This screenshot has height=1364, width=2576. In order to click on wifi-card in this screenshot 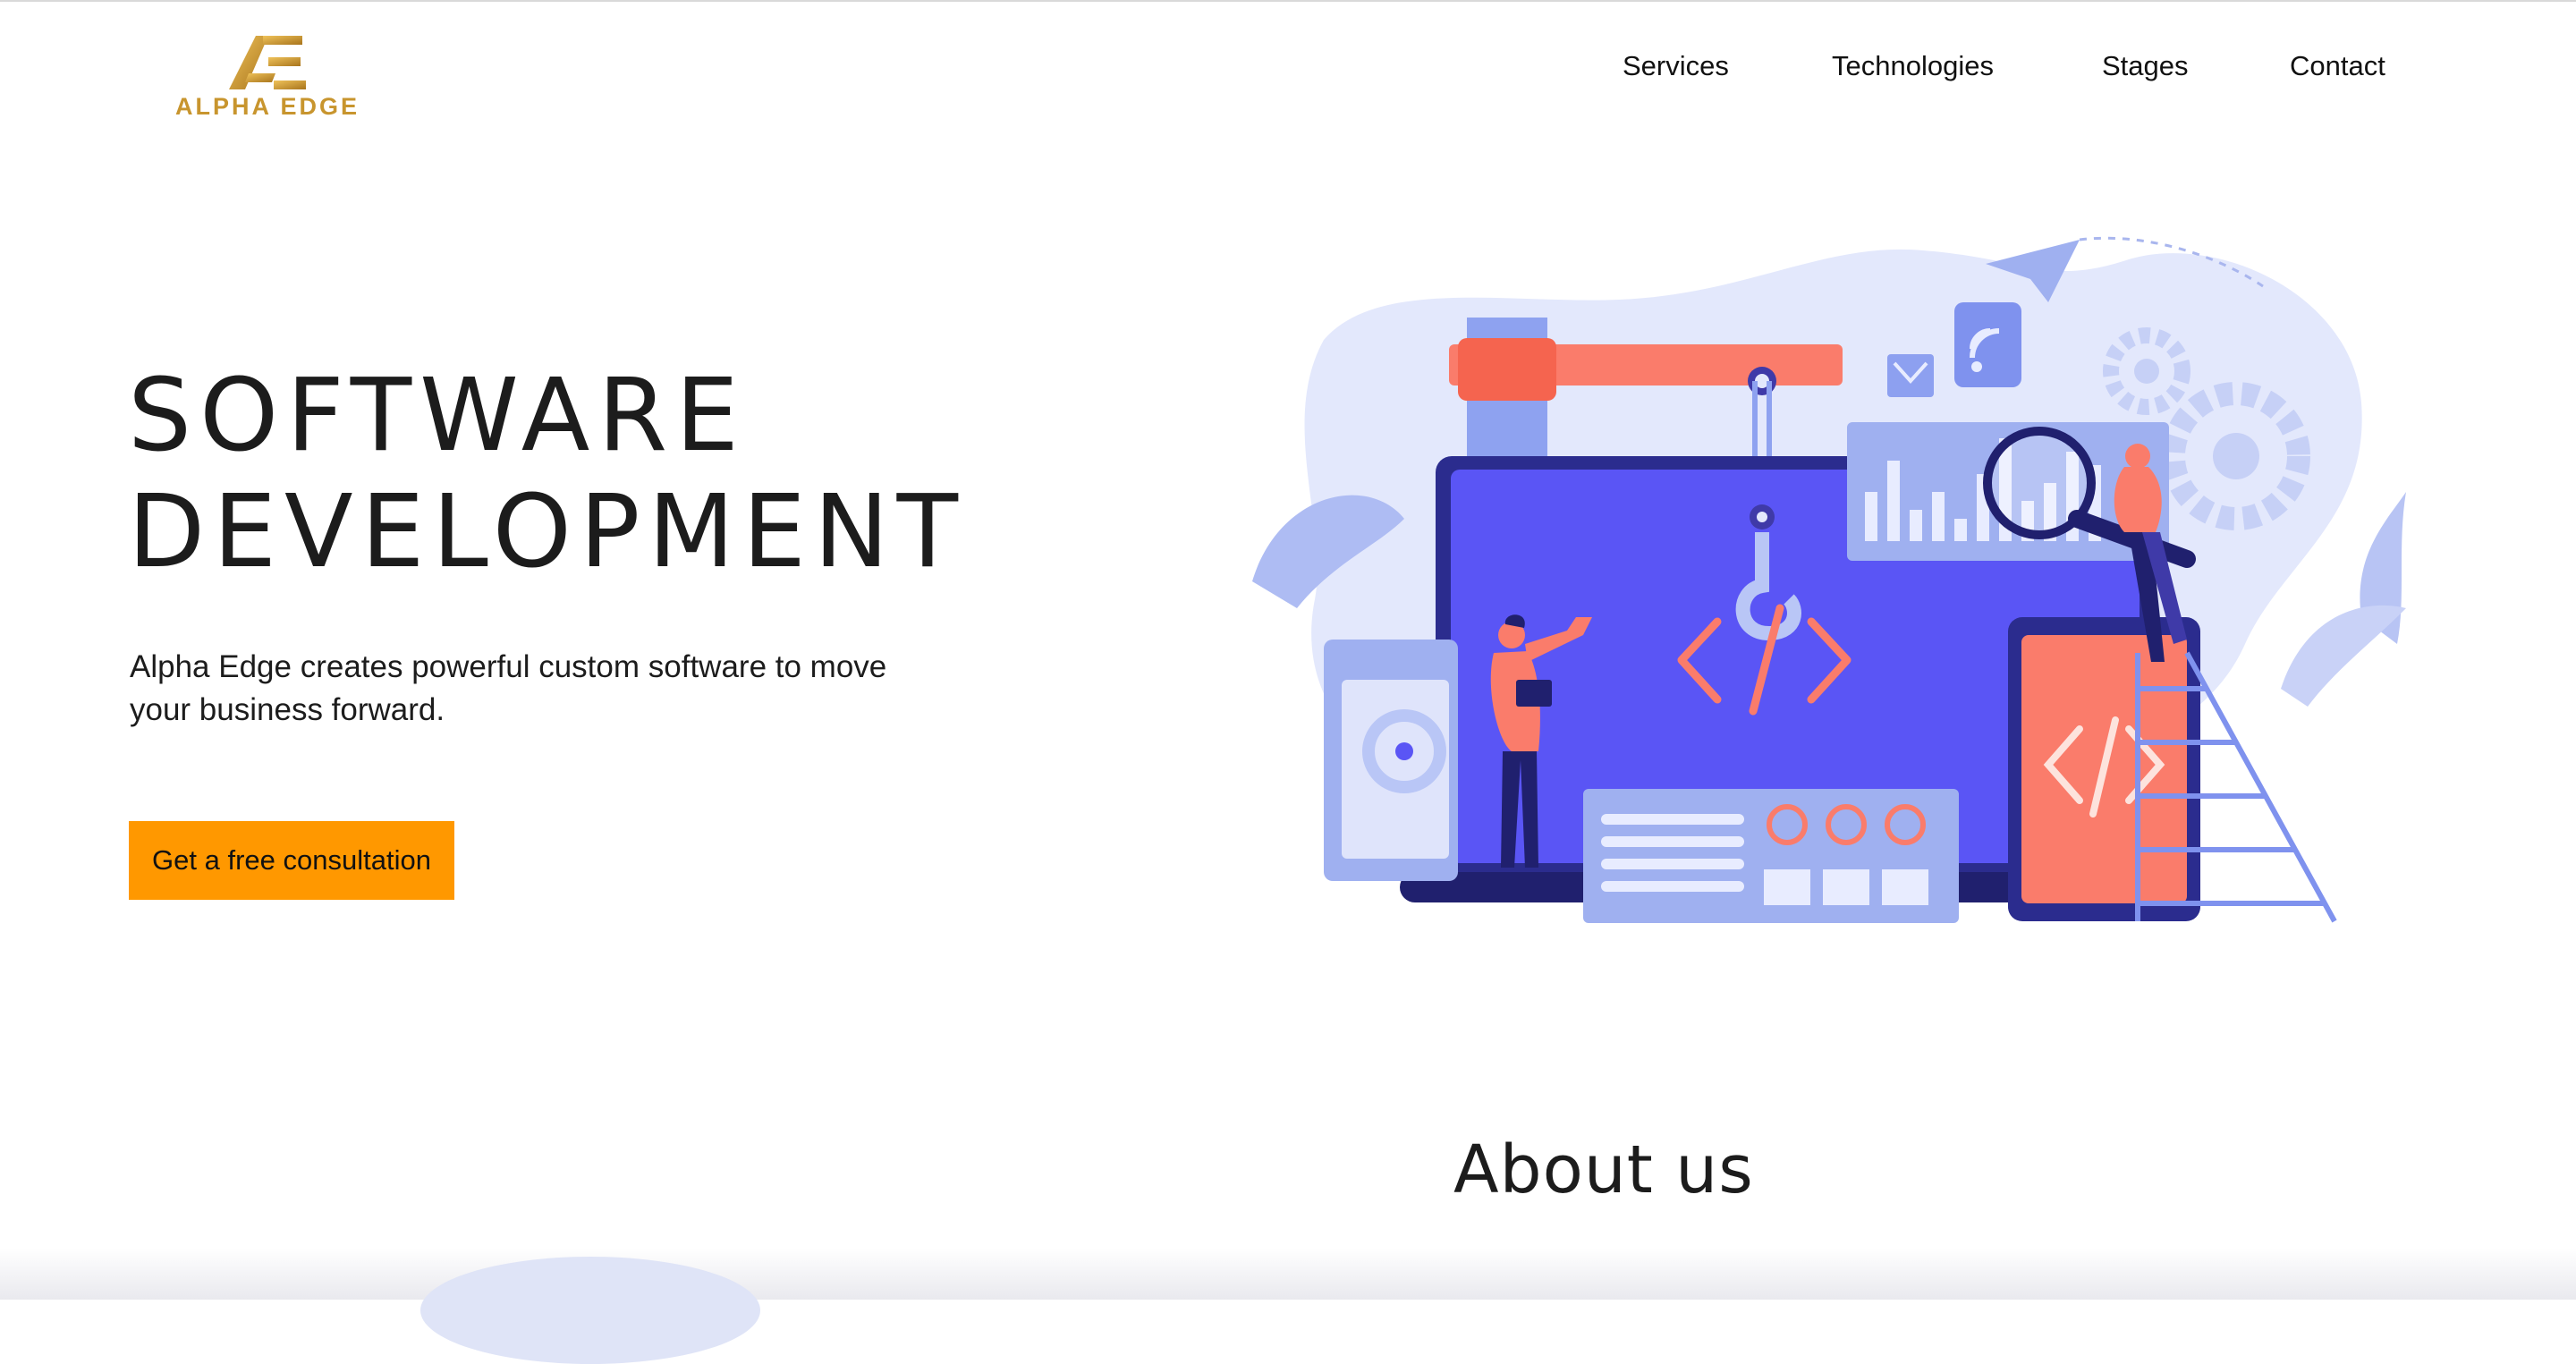, I will do `click(1987, 344)`.